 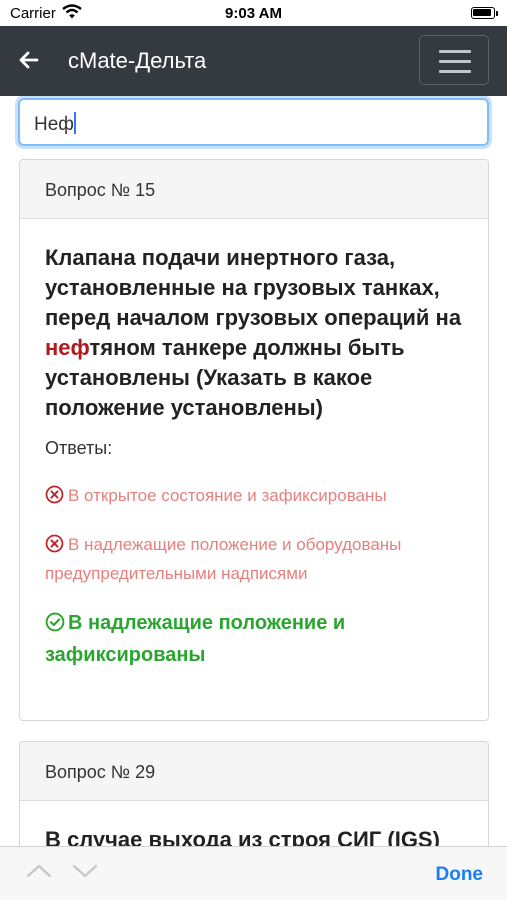 What do you see at coordinates (242, 836) in the screenshot?
I see `question-text: В случае выхода из строя СИГ (IGS)` at bounding box center [242, 836].